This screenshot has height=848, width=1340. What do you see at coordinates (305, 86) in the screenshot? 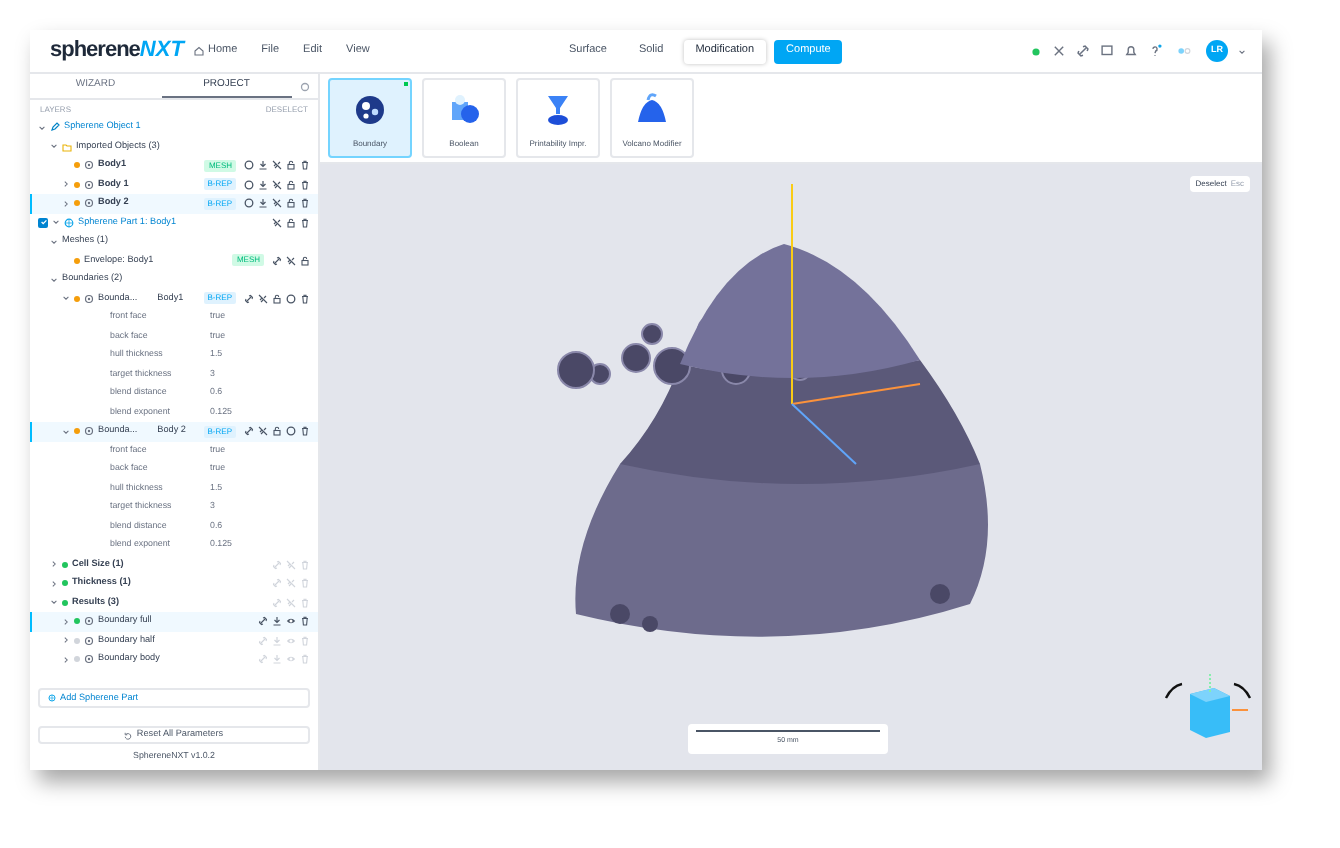
I see `settings-icon` at bounding box center [305, 86].